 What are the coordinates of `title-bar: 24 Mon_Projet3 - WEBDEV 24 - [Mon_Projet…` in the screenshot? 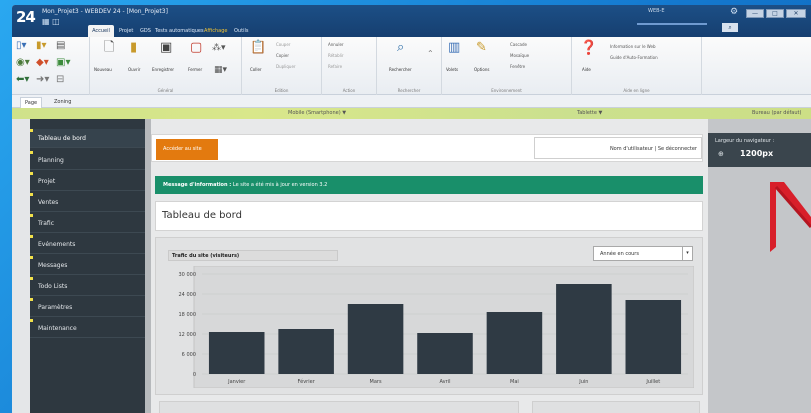 It's located at (411, 21).